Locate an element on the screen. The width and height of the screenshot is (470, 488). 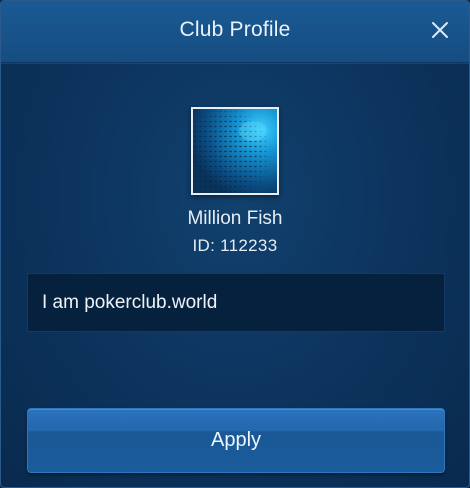
club-id: ID: 112233 is located at coordinates (235, 245).